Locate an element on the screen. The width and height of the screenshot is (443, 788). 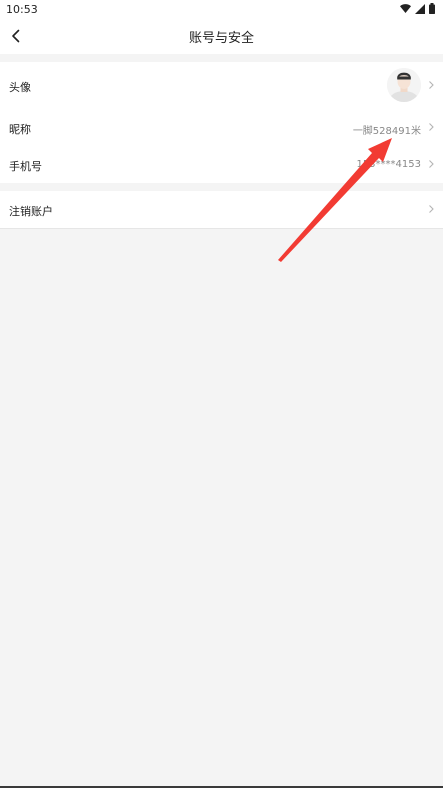
deactivate-account-label: 注销账户 is located at coordinates (31, 211).